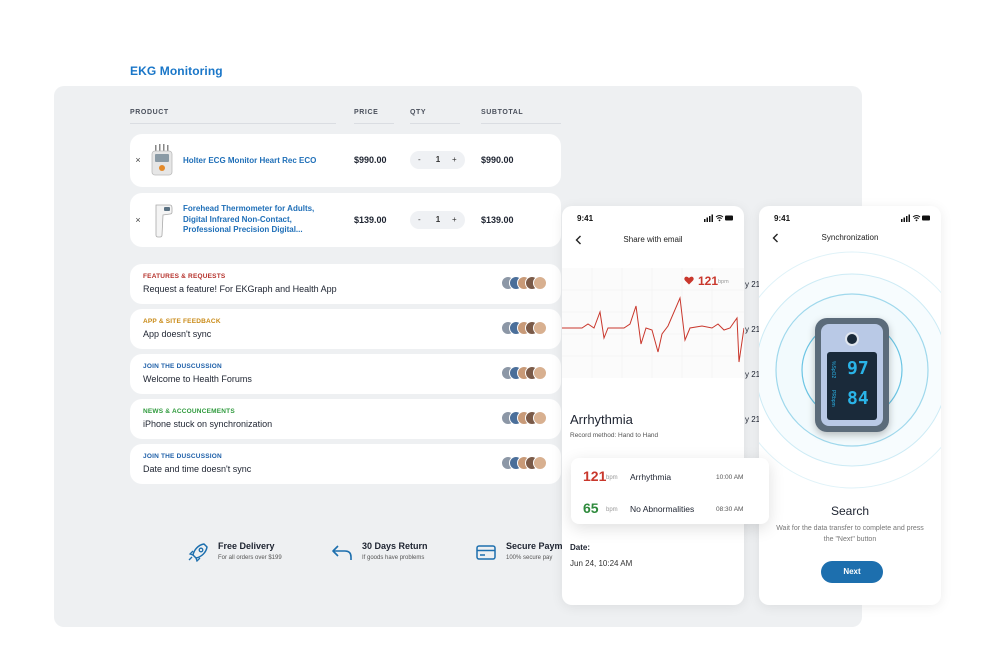  I want to click on page-title: EKG Monitoring, so click(176, 71).